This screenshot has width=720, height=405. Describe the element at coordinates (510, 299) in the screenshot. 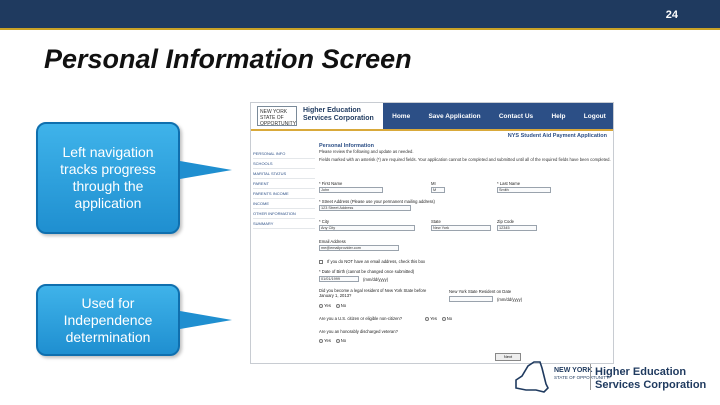

I see `resident-date-format: (mm/dd/yyyy)` at that location.